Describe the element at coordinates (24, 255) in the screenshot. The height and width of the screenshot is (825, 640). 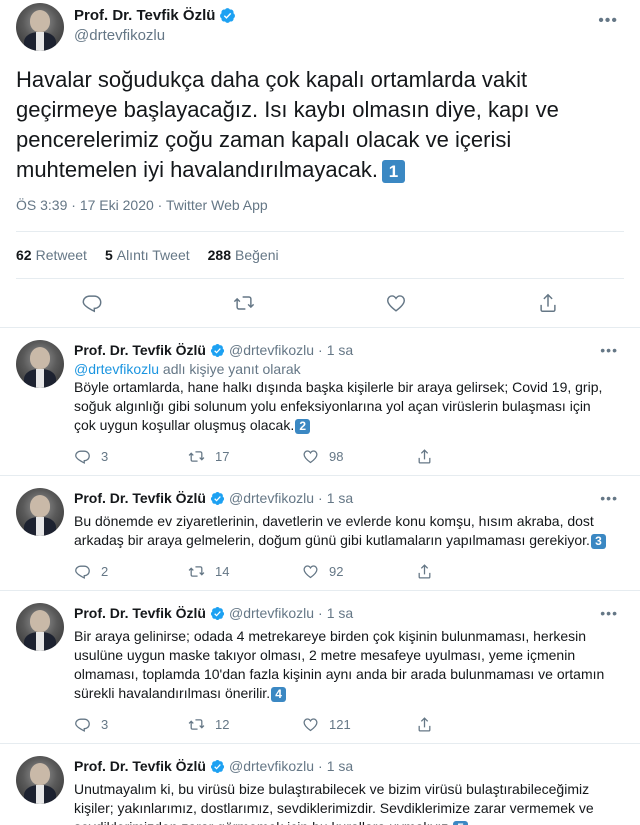
I see `retweets-count: 62` at that location.